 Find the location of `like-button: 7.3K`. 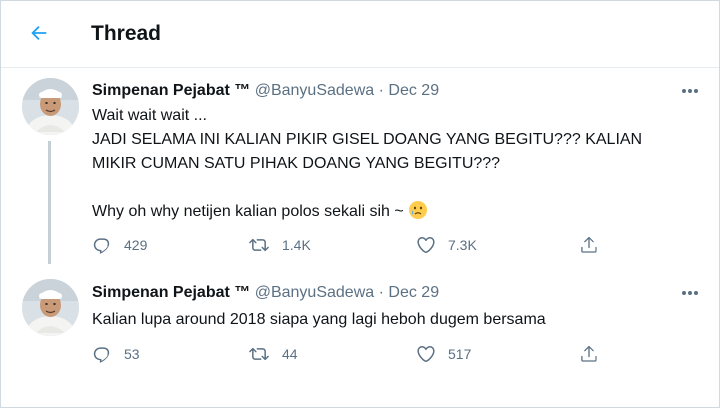

like-button: 7.3K is located at coordinates (446, 245).